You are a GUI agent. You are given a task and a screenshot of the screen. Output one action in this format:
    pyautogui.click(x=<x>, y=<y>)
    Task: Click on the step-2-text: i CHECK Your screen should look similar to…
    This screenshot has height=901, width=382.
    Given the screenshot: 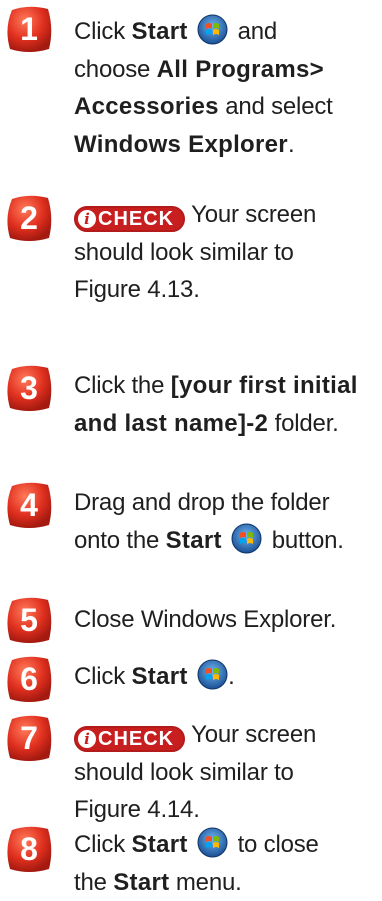 What is the action you would take?
    pyautogui.click(x=195, y=252)
    